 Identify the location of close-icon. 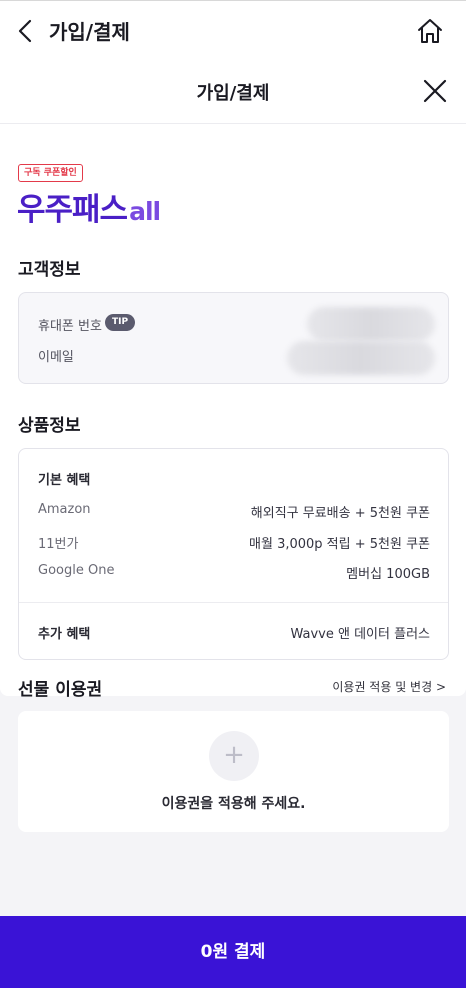
(435, 91).